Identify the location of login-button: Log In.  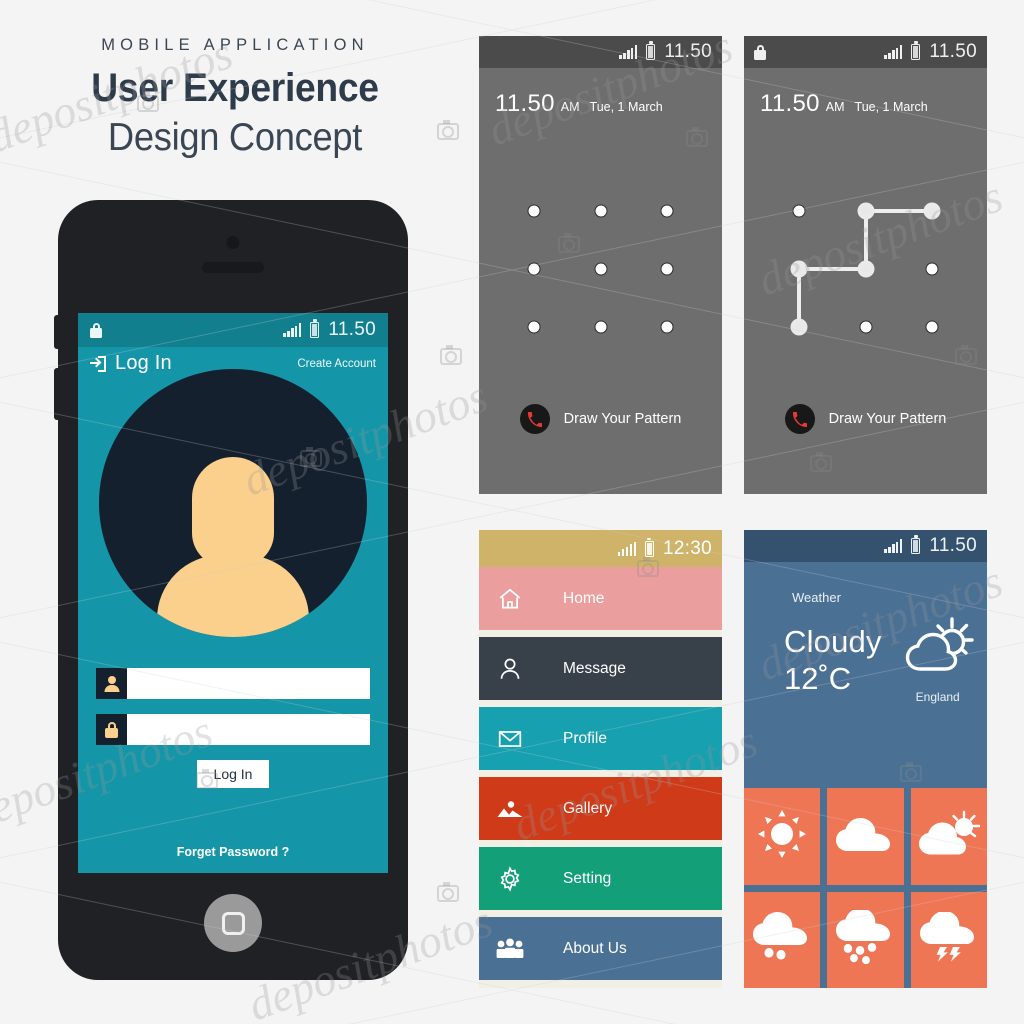
(233, 774).